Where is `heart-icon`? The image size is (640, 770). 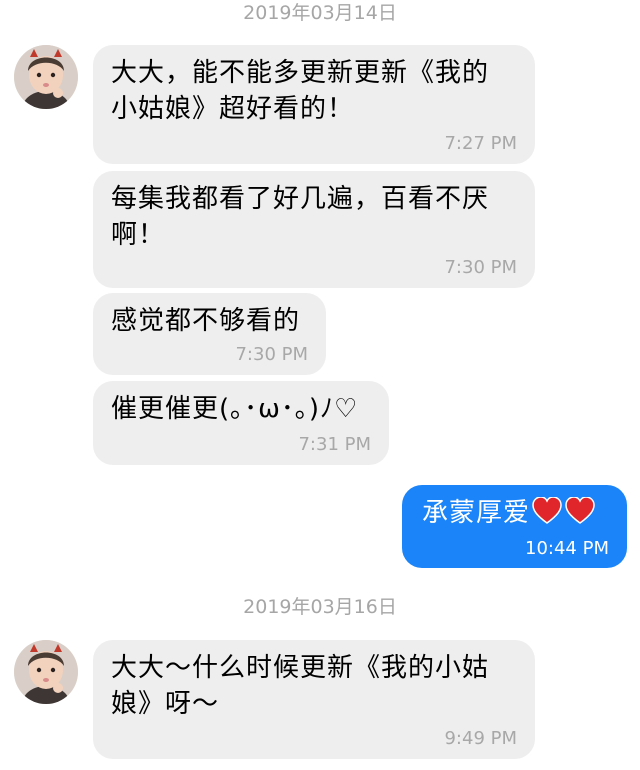
heart-icon is located at coordinates (564, 515).